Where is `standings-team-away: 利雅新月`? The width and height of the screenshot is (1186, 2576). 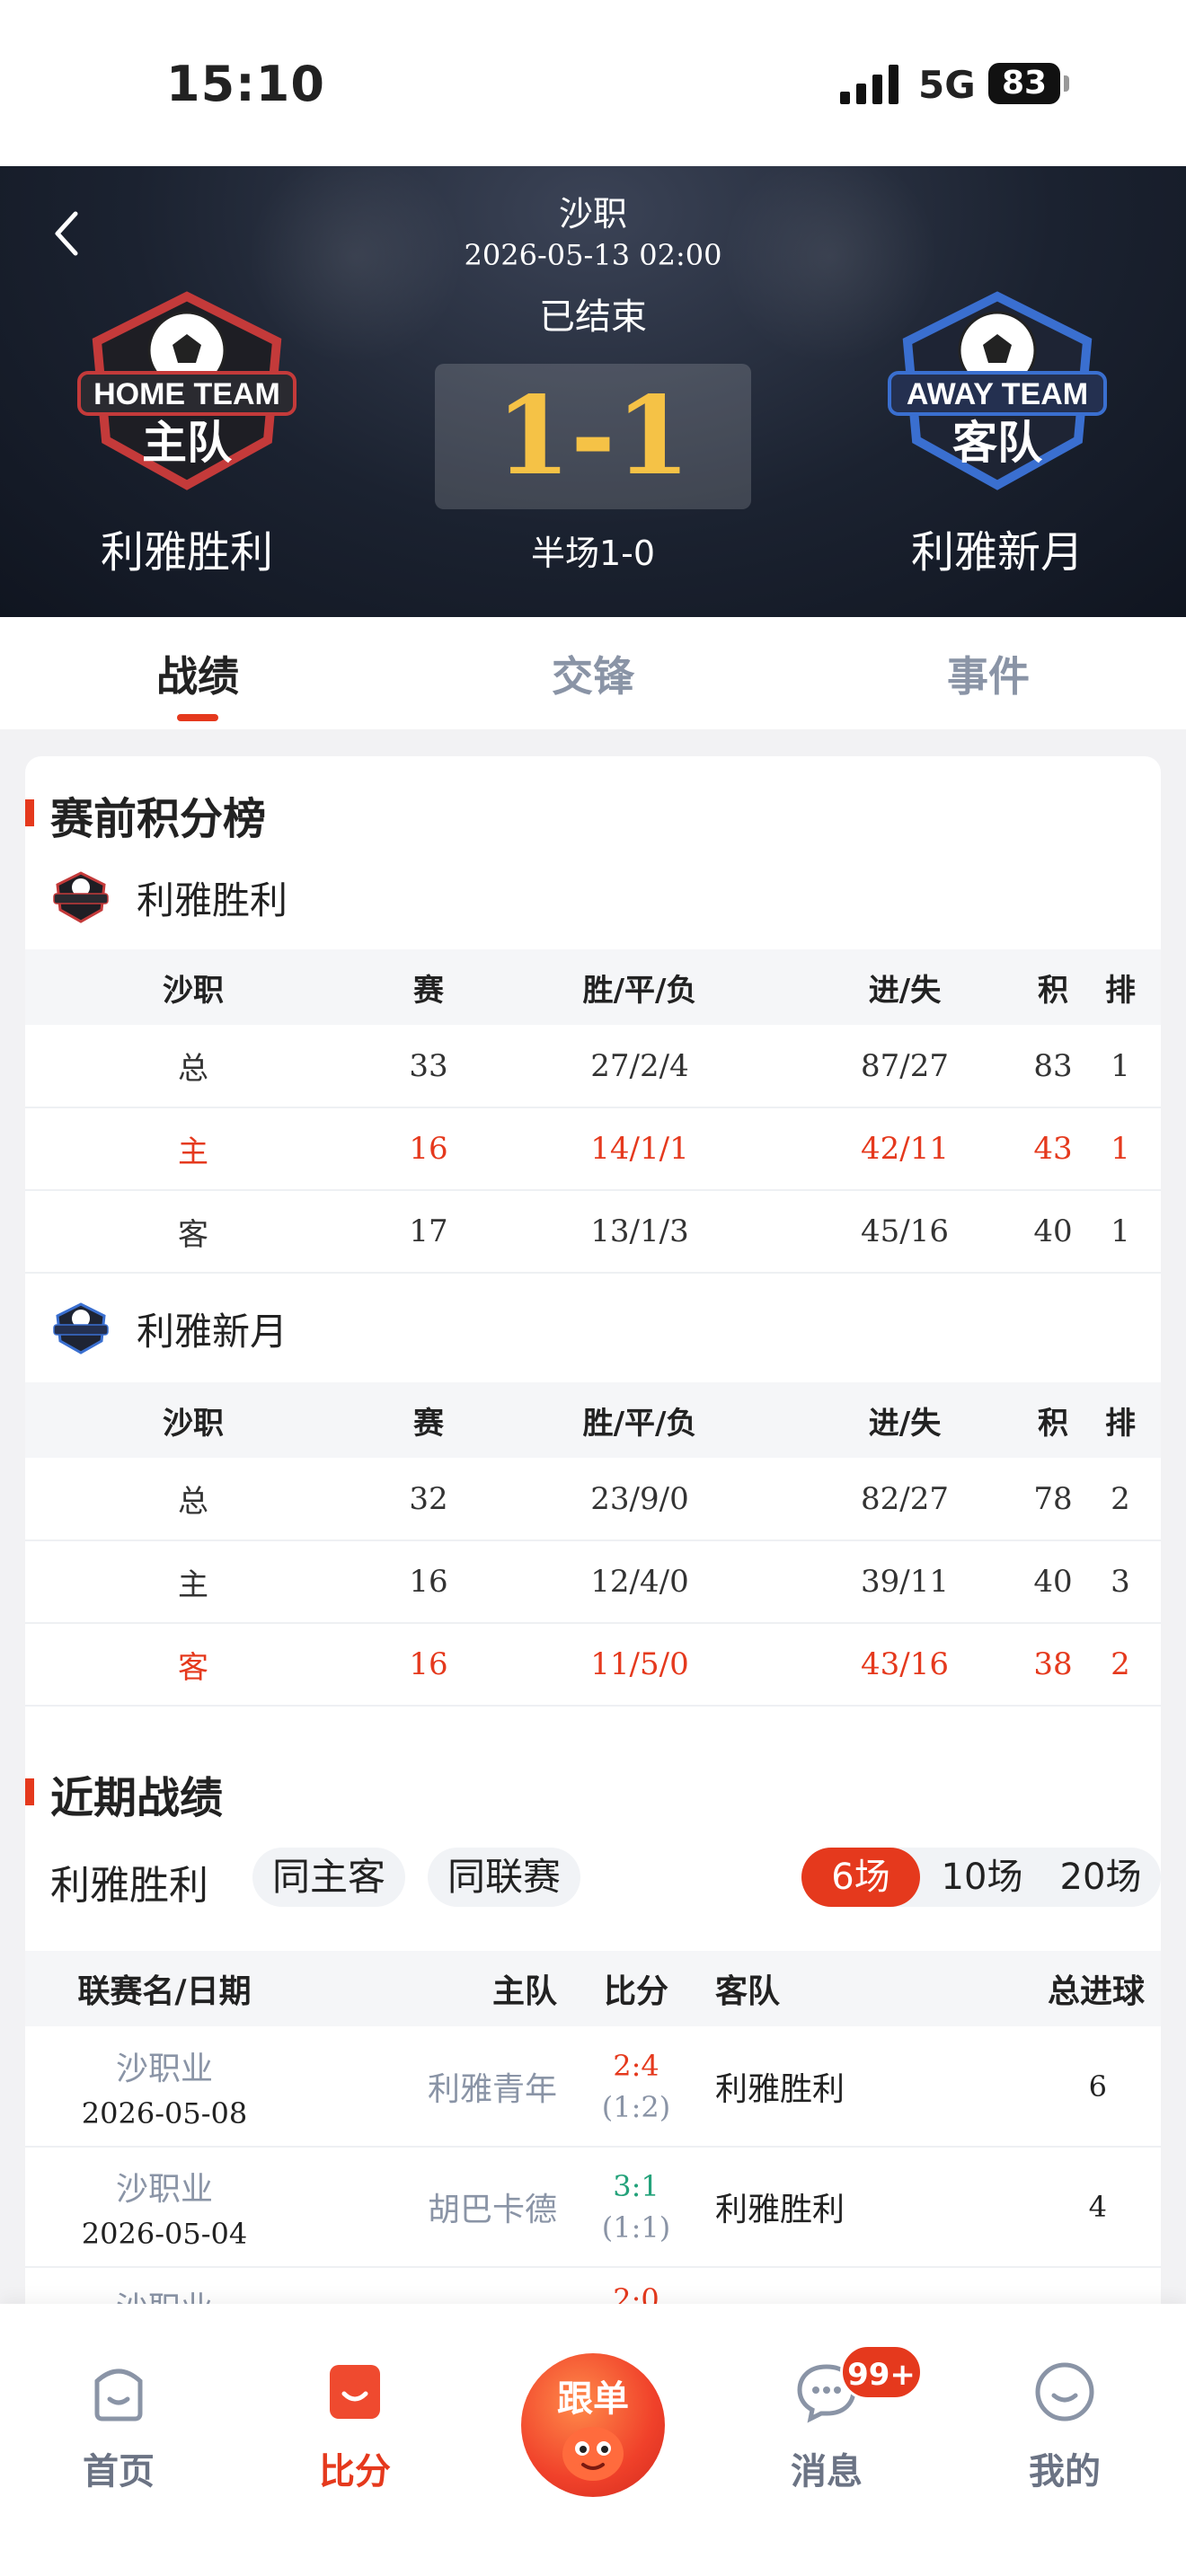 standings-team-away: 利雅新月 is located at coordinates (169, 1328).